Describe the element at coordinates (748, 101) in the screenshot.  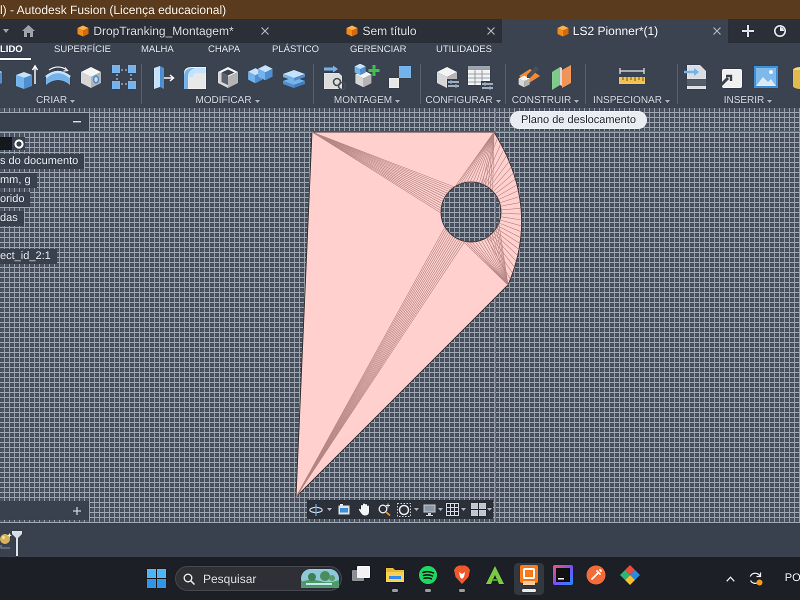
I see `toolbar-group-menu: INSERIR` at that location.